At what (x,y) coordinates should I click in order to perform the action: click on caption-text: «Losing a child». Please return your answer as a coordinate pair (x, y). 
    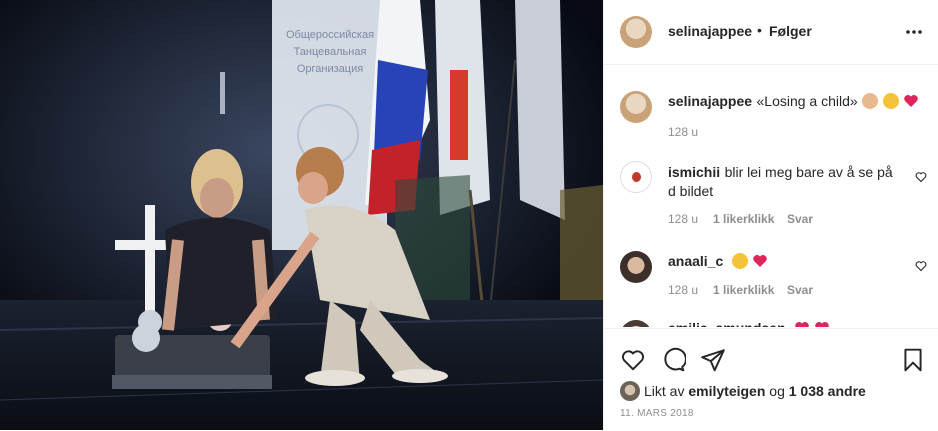
    Looking at the image, I should click on (807, 101).